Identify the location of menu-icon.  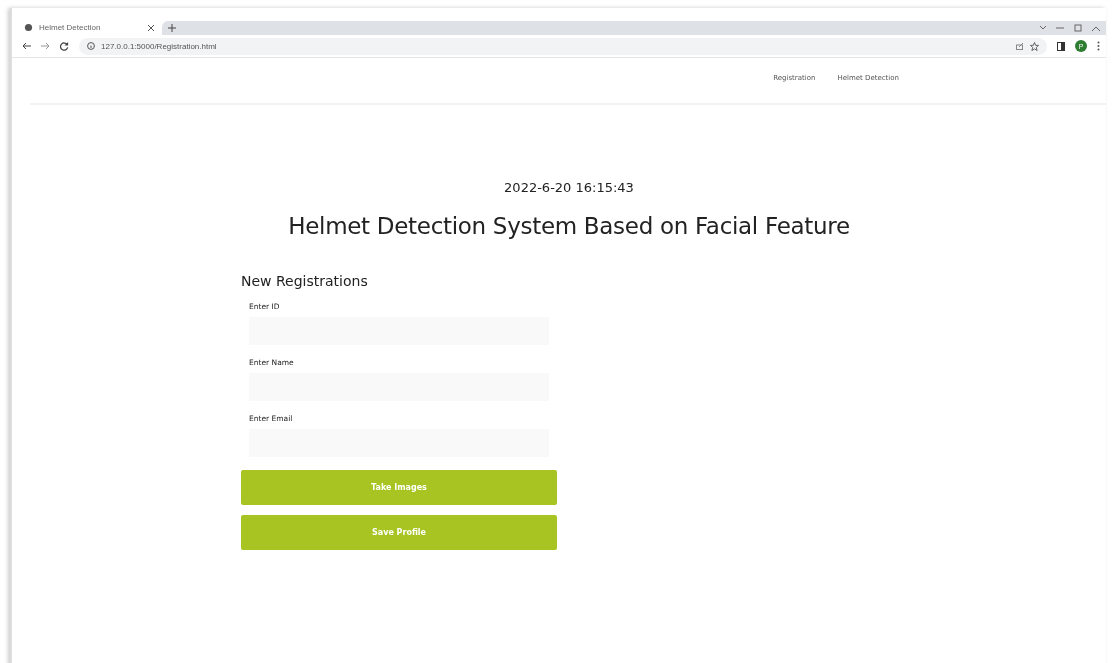
(1098, 46).